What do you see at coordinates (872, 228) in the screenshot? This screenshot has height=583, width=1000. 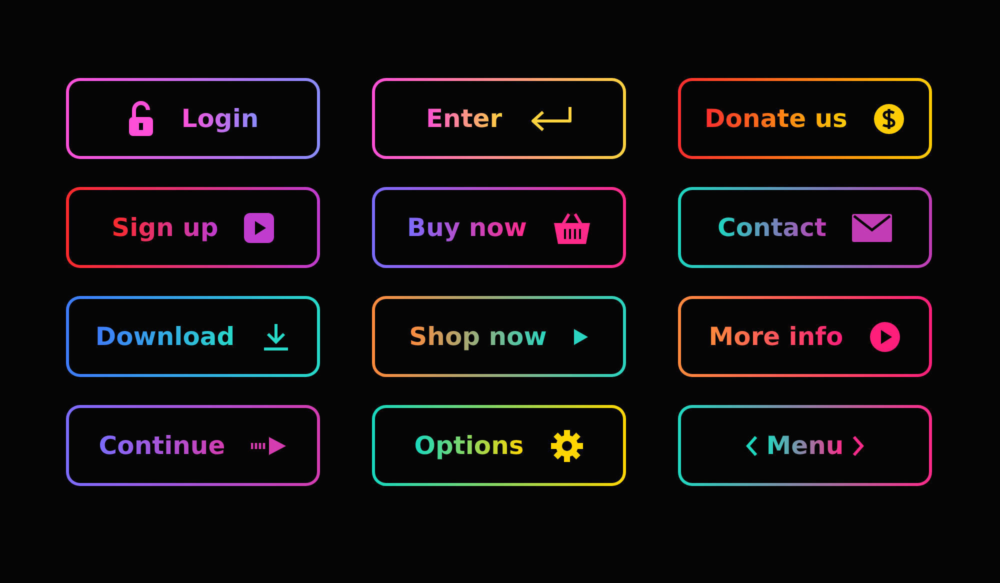 I see `envelope-icon` at bounding box center [872, 228].